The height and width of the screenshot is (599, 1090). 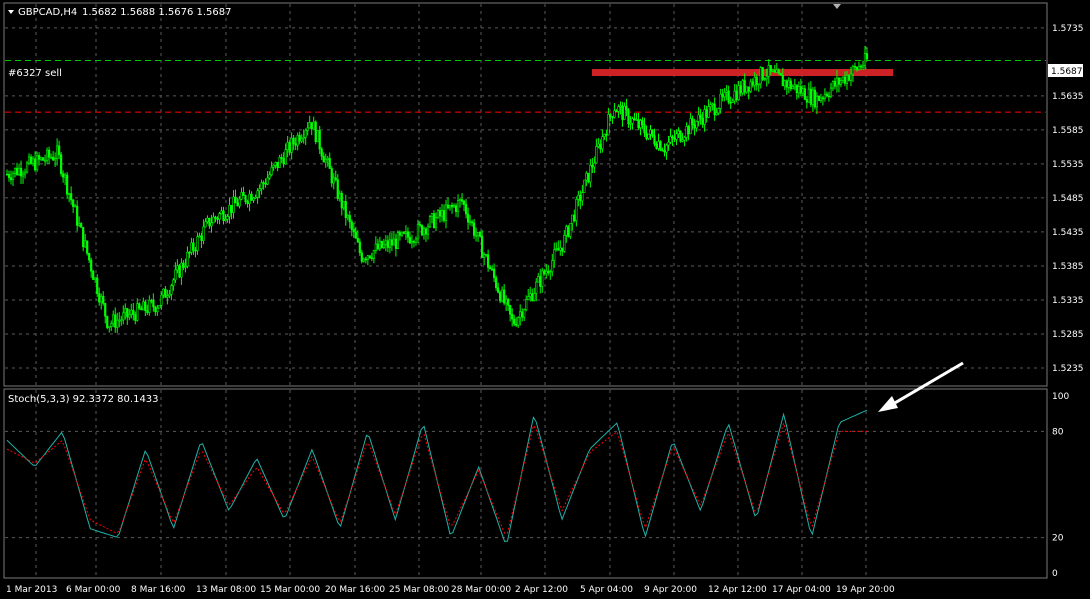 I want to click on price-tick-label: 1.5735, so click(x=1068, y=29).